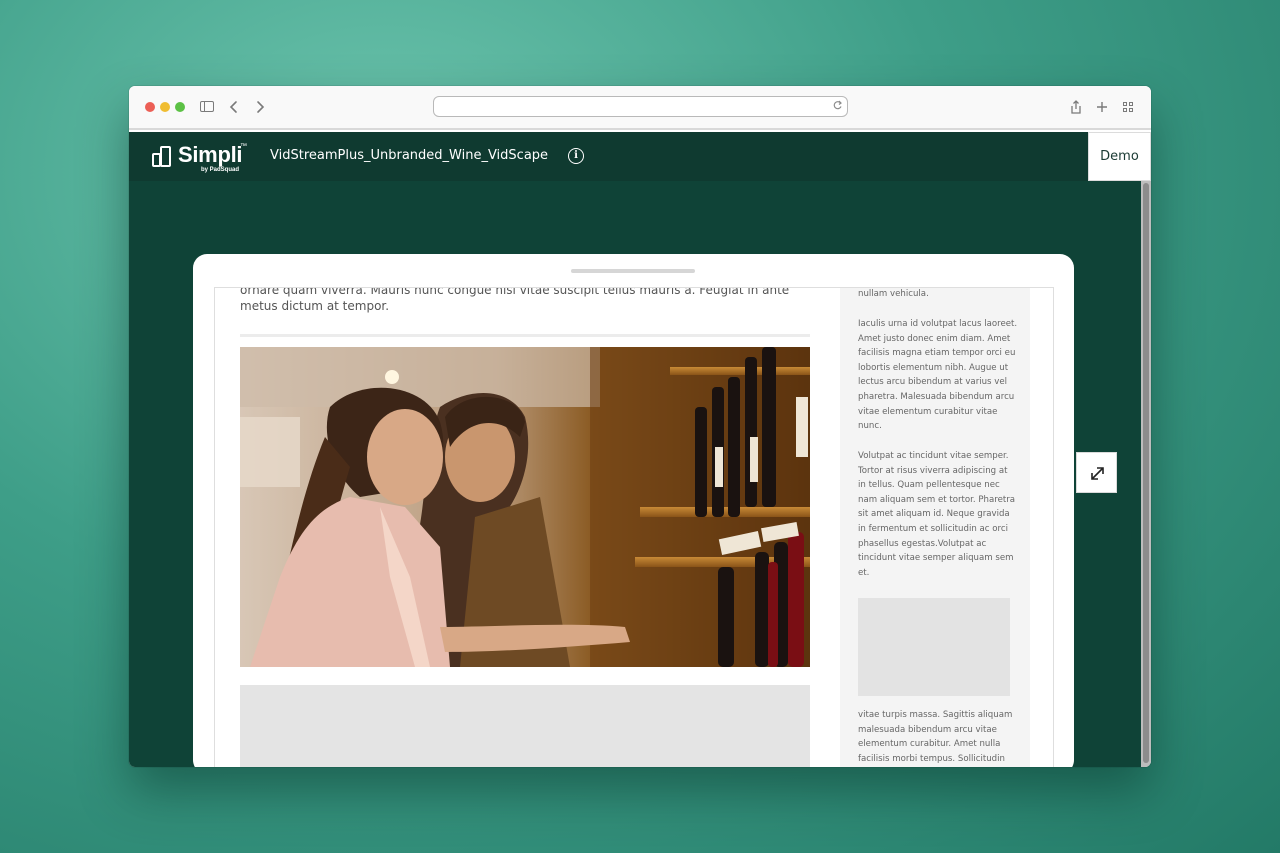 This screenshot has width=1280, height=853. Describe the element at coordinates (1119, 156) in the screenshot. I see `demo-button: Demo` at that location.